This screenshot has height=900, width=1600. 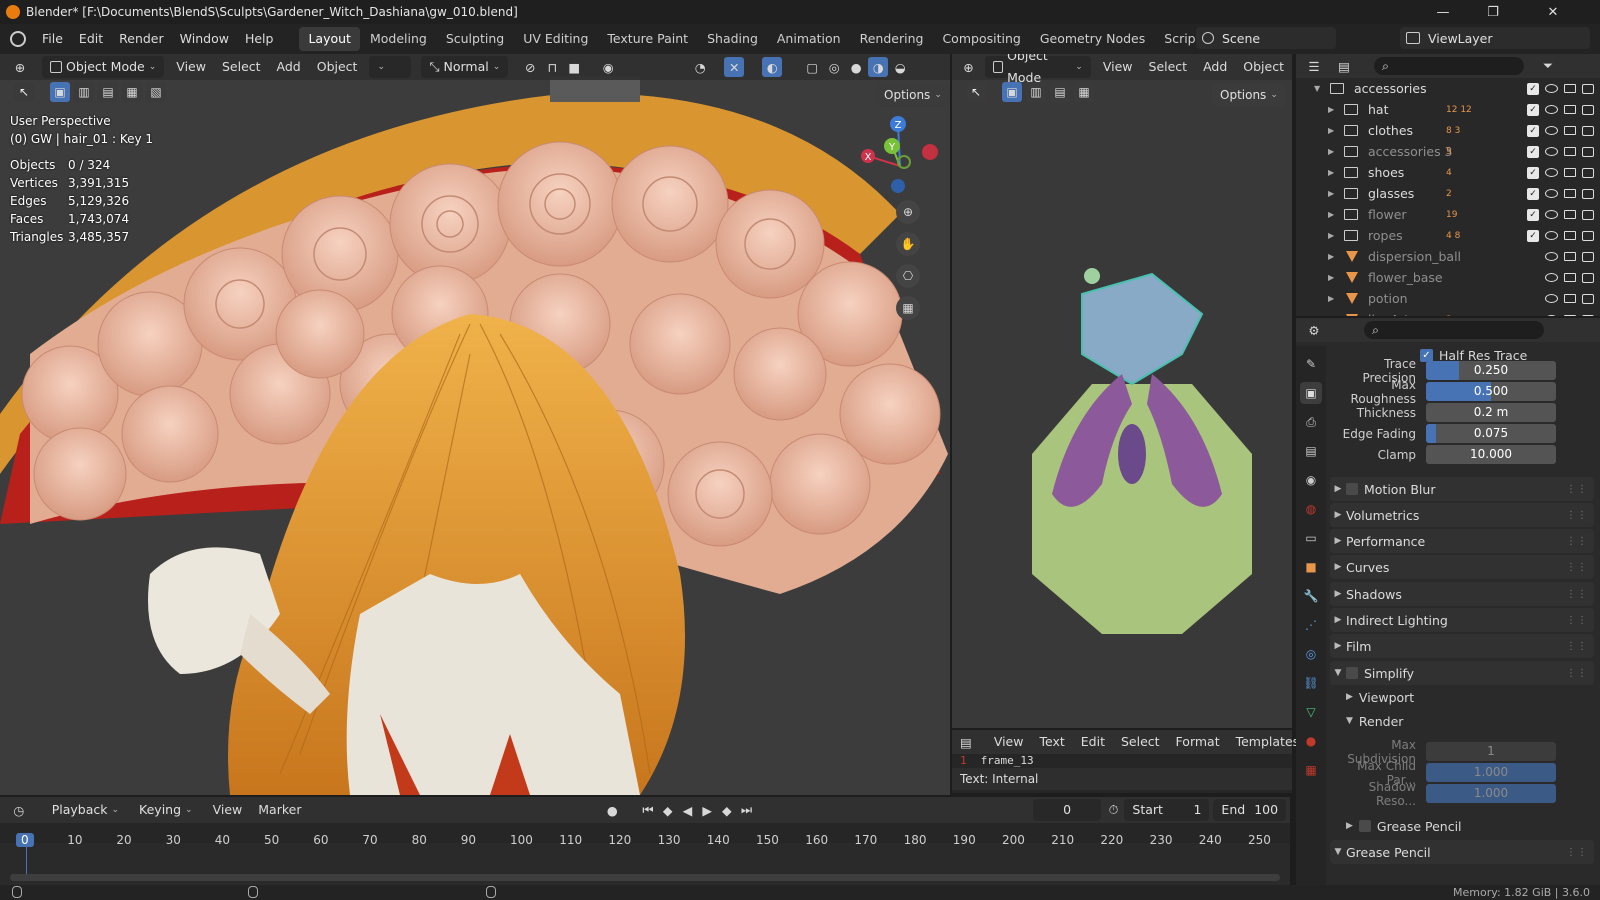 What do you see at coordinates (812, 67) in the screenshot?
I see `xray-icon: ▢` at bounding box center [812, 67].